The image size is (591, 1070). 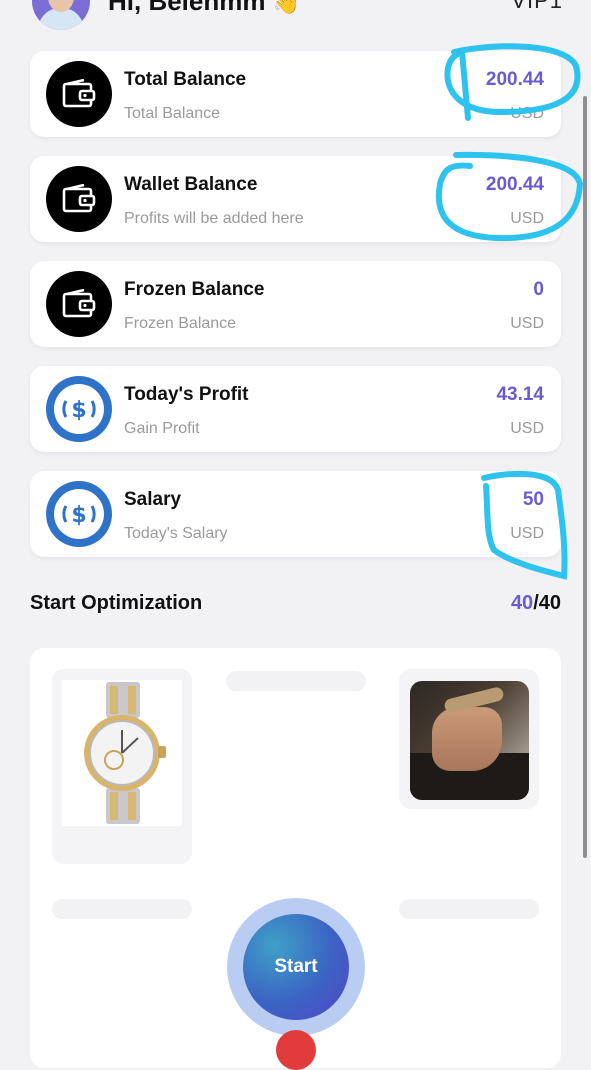 What do you see at coordinates (172, 113) in the screenshot?
I see `card-subtitle: Total Balance` at bounding box center [172, 113].